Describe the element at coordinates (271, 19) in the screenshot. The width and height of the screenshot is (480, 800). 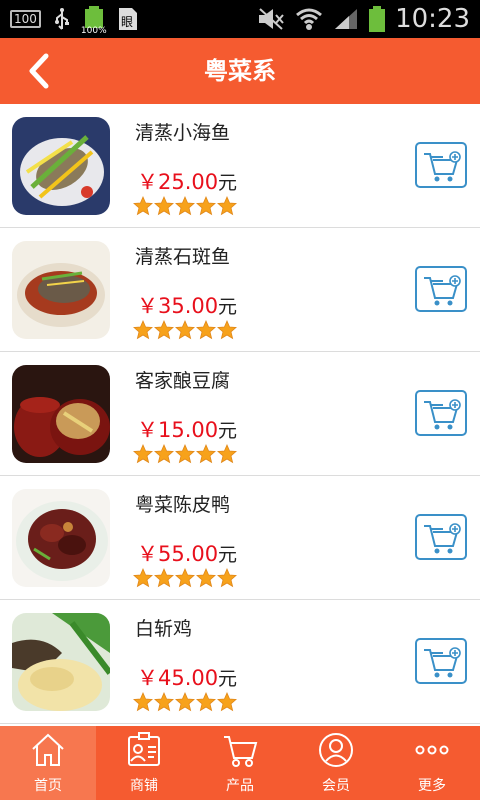
I see `mute-icon` at that location.